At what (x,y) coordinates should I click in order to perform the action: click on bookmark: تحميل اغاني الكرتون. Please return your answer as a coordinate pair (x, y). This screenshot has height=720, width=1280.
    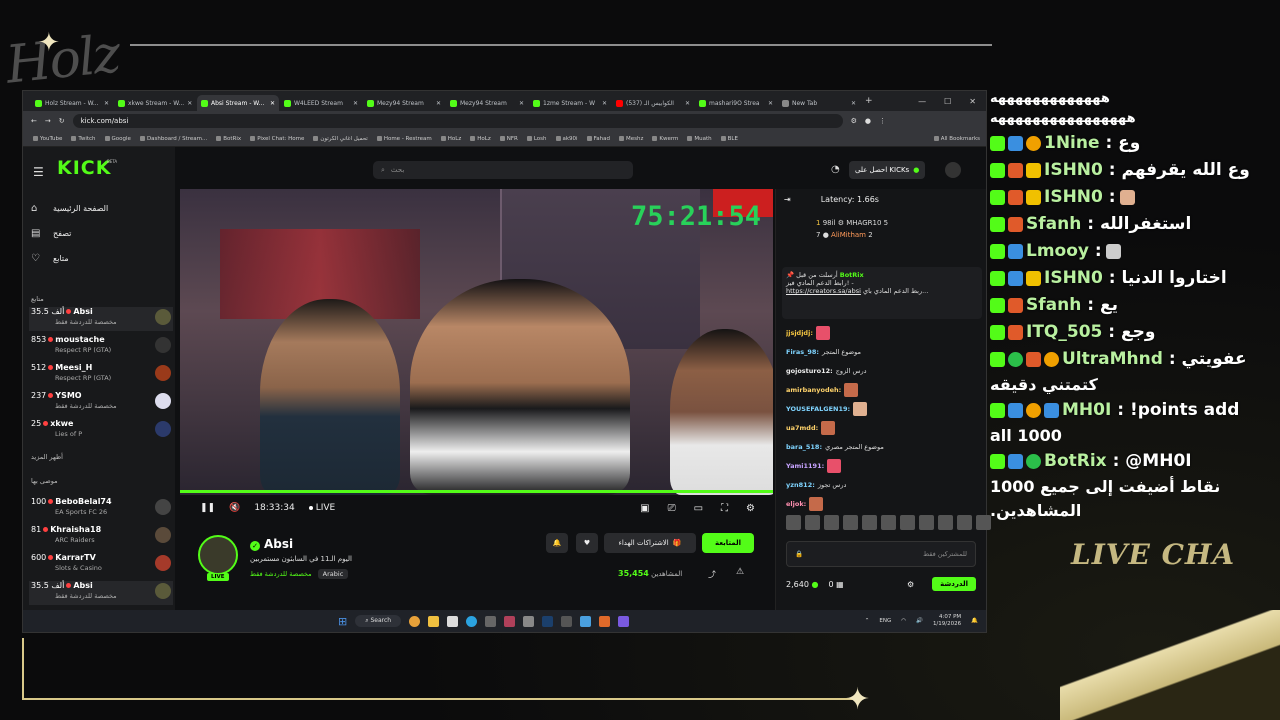
    Looking at the image, I should click on (340, 139).